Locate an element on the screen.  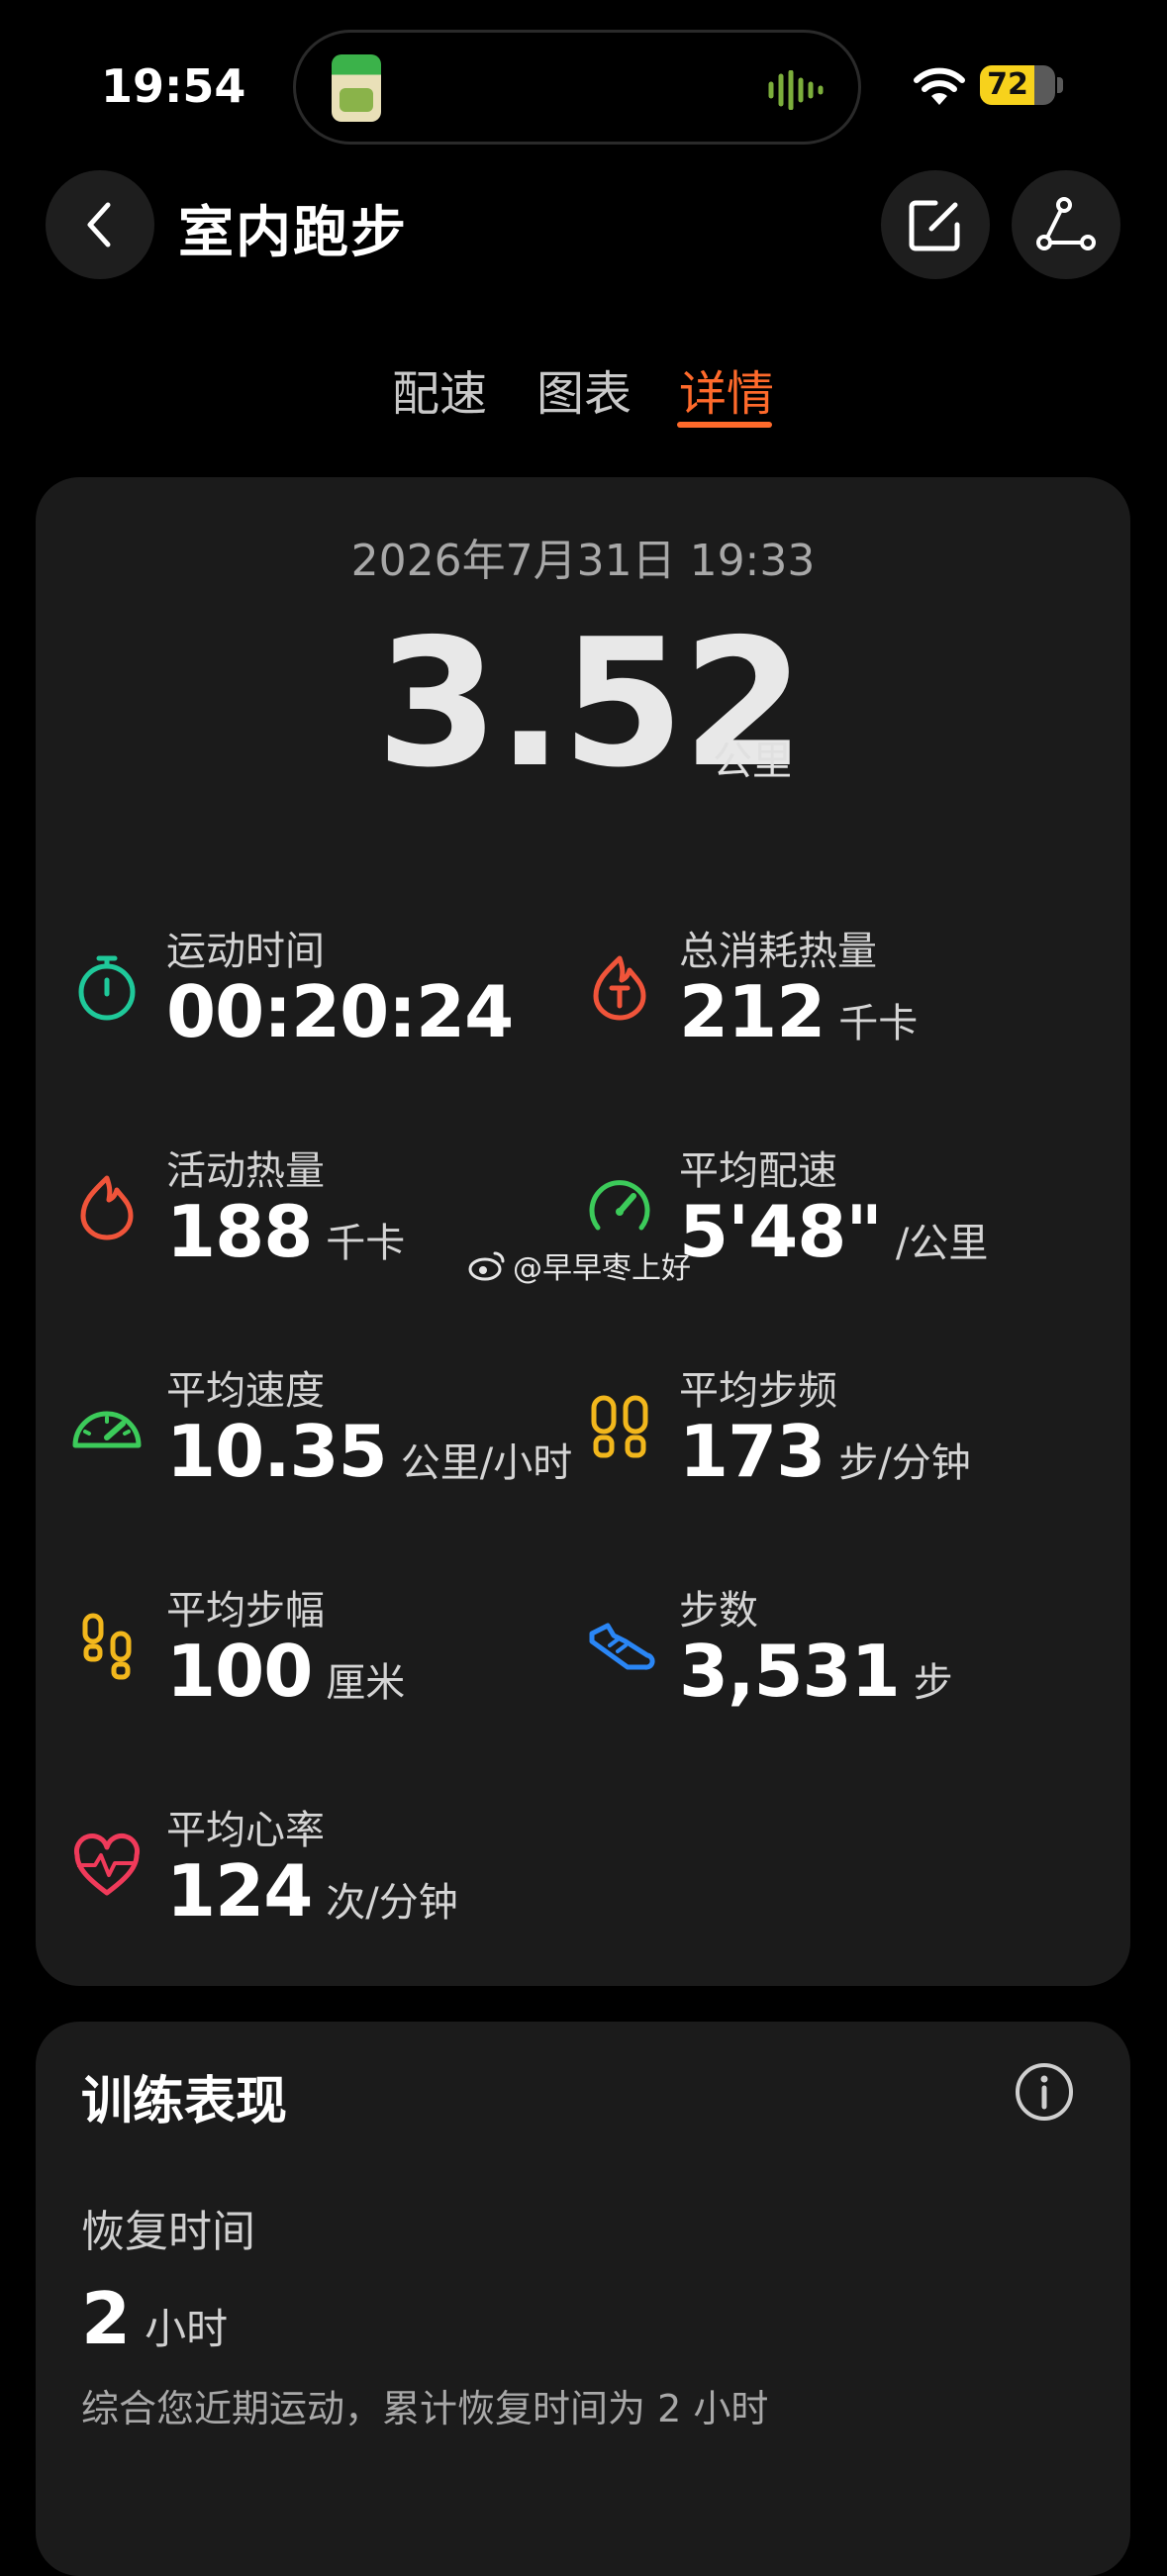
metric-number: 100 is located at coordinates (240, 1671).